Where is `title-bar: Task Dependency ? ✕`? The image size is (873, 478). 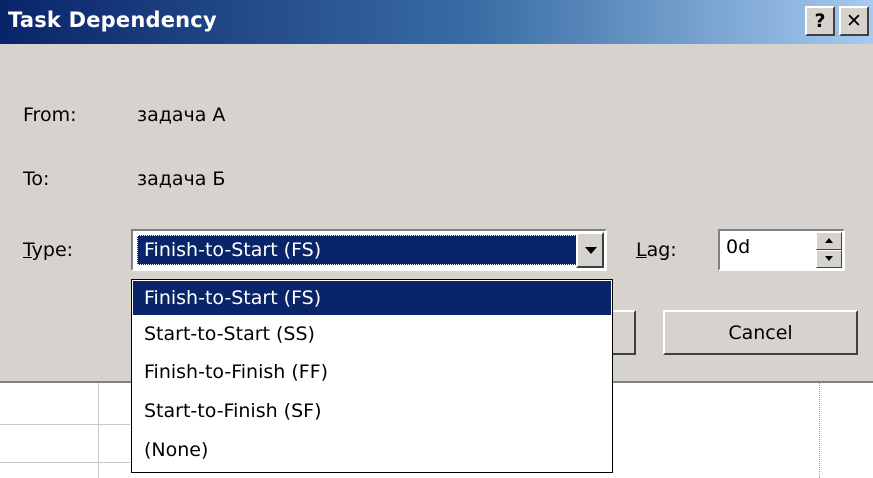 title-bar: Task Dependency ? ✕ is located at coordinates (436, 22).